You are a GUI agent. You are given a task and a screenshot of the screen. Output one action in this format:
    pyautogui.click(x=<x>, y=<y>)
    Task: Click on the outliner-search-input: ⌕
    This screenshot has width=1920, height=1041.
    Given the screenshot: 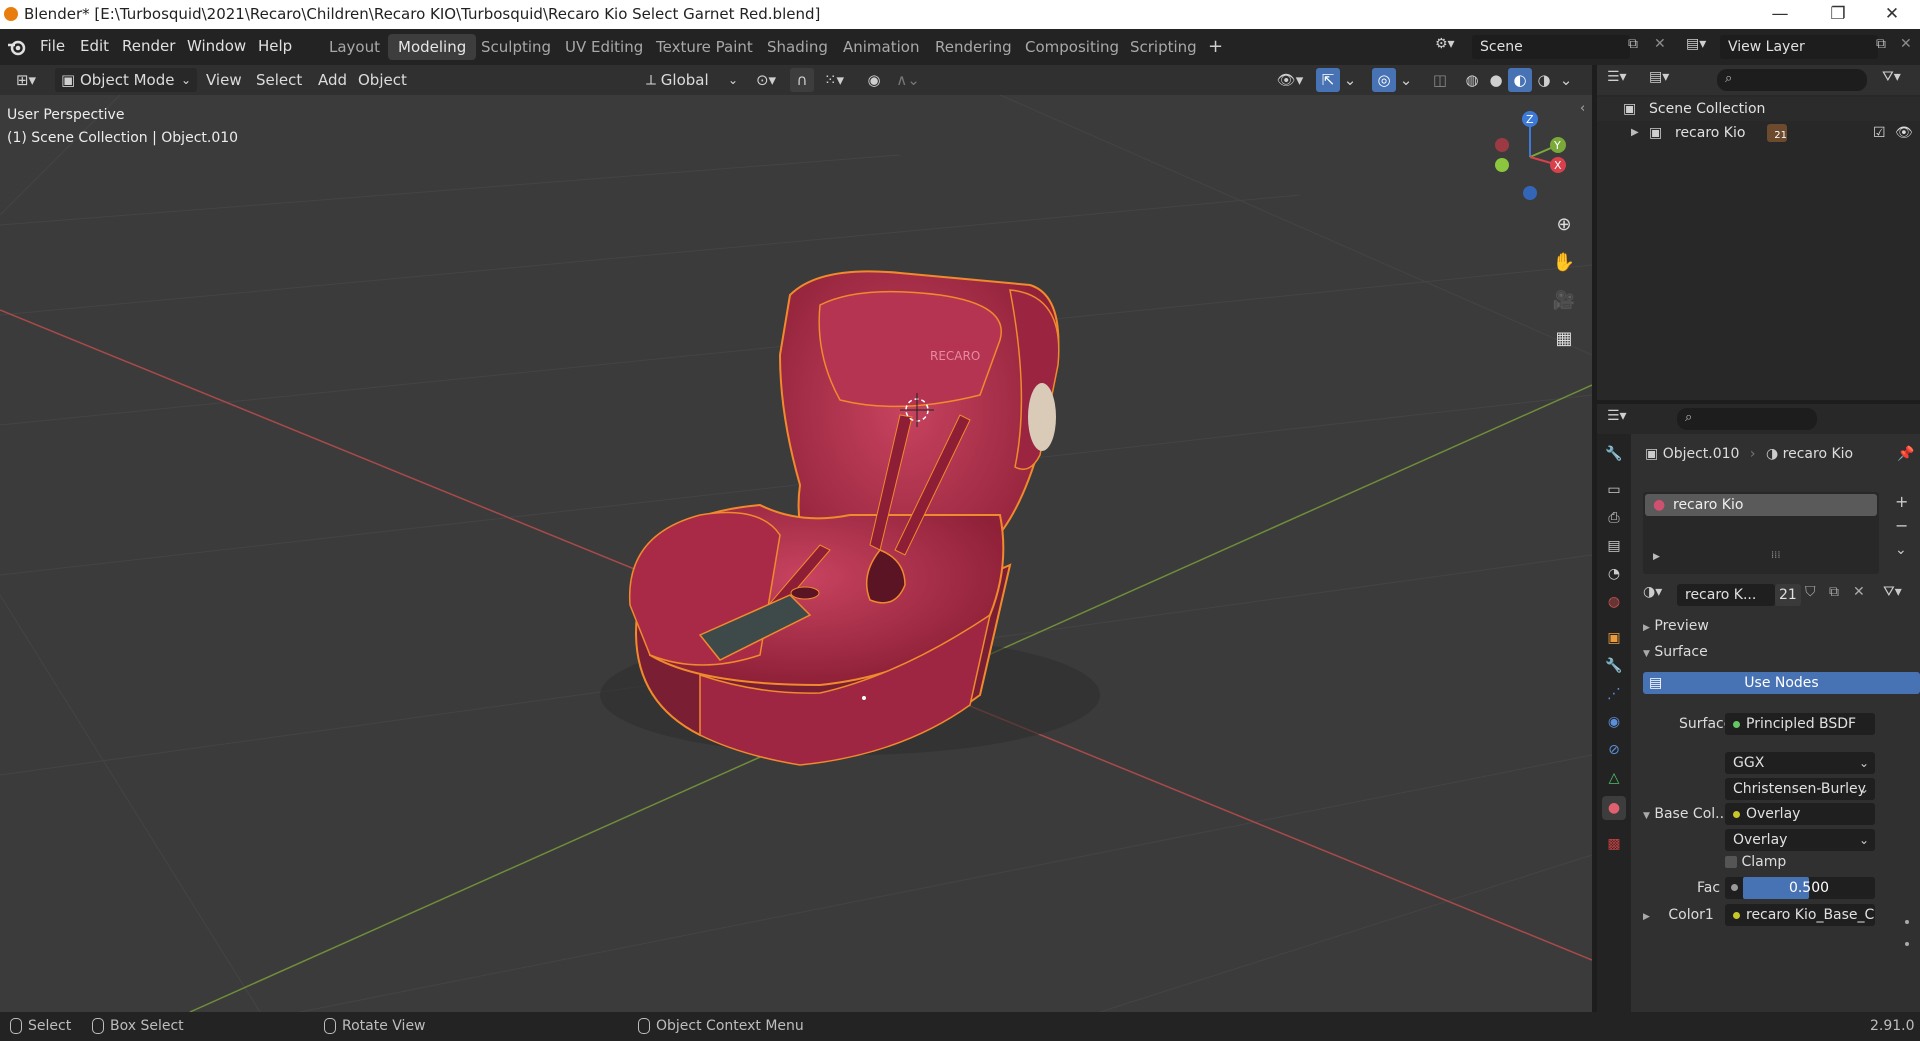 What is the action you would take?
    pyautogui.click(x=1792, y=80)
    